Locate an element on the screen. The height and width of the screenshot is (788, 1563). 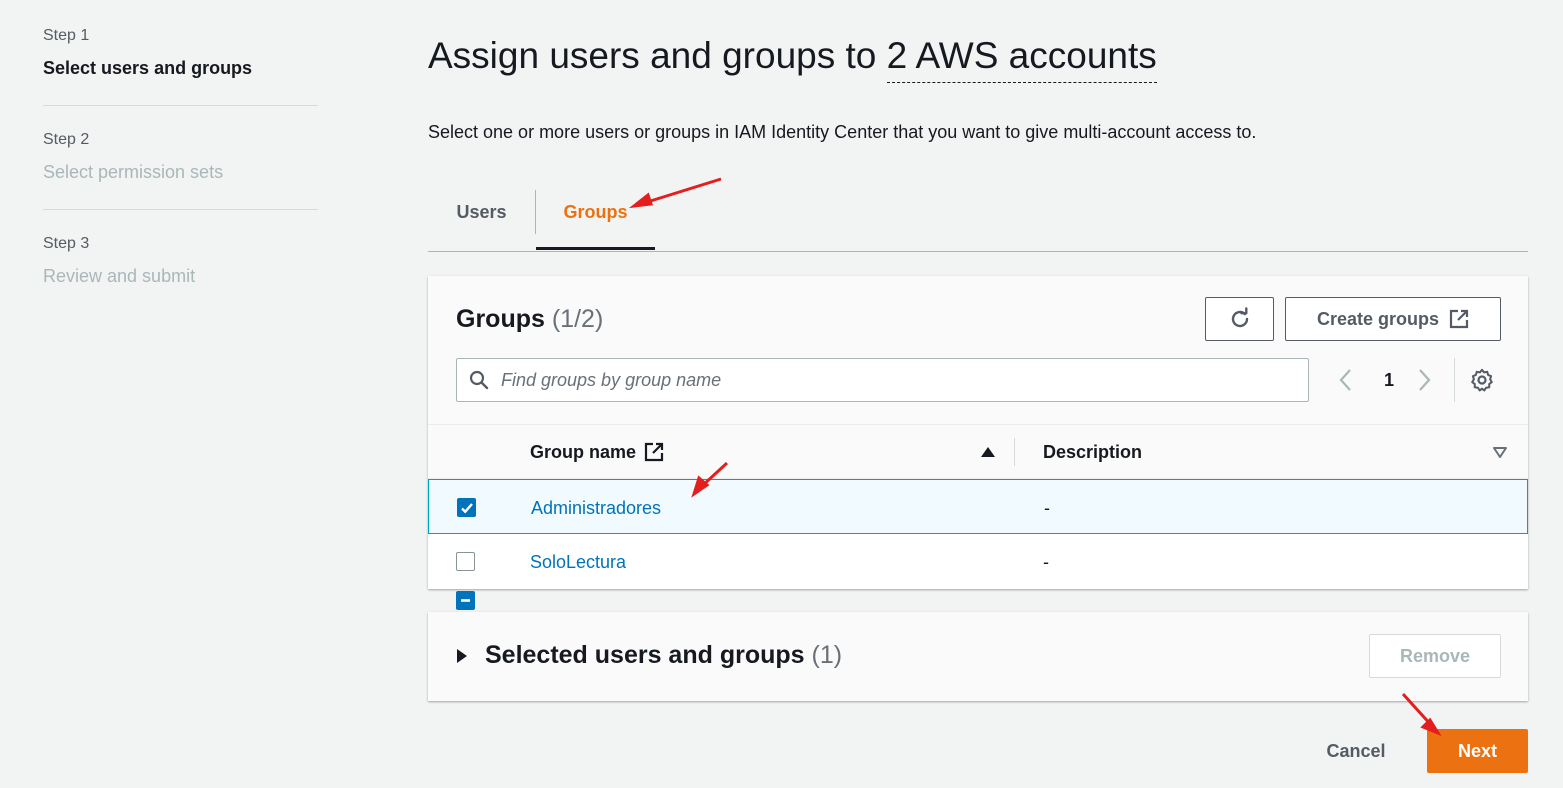
wizard-step-3: Step 3 Review and submit is located at coordinates (180, 273).